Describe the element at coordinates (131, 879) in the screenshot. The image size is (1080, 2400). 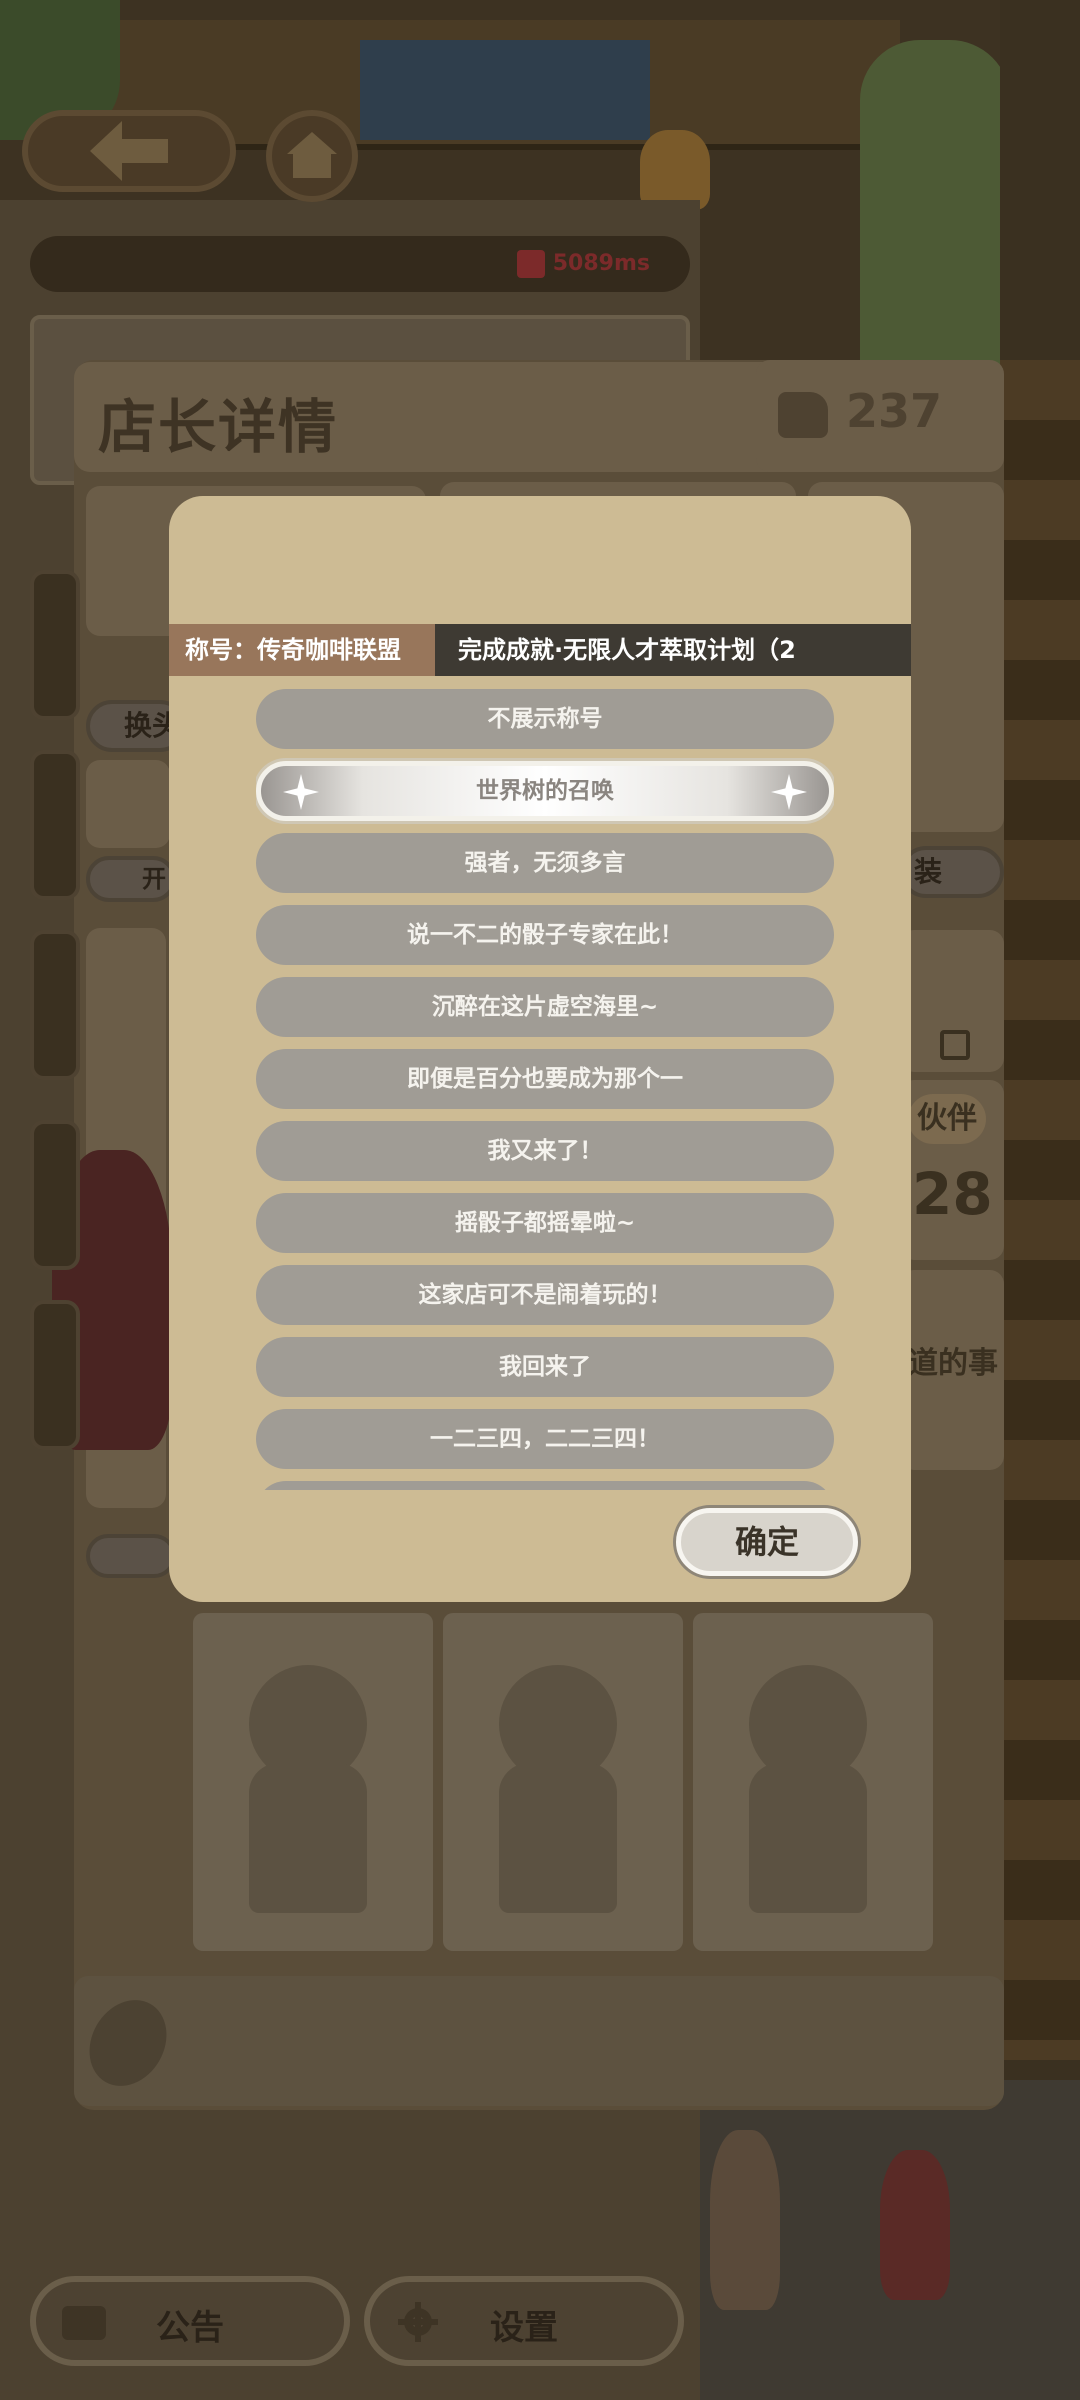
I see `open-button: 开` at that location.